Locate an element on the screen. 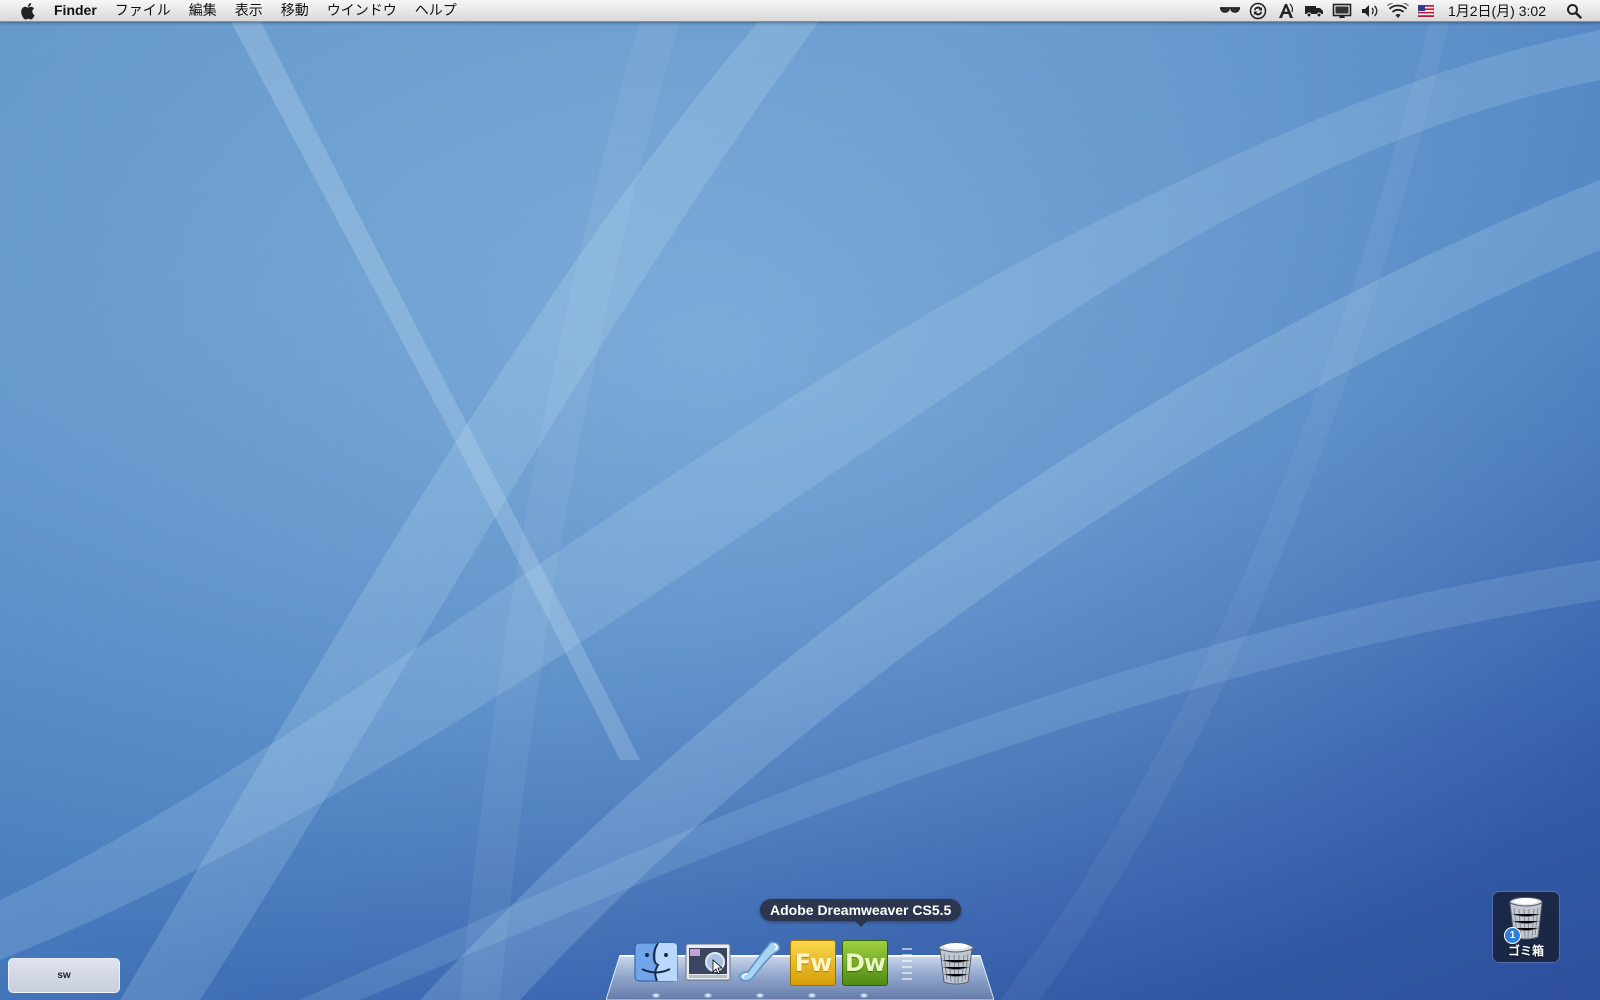  dock-item-finder is located at coordinates (656, 968).